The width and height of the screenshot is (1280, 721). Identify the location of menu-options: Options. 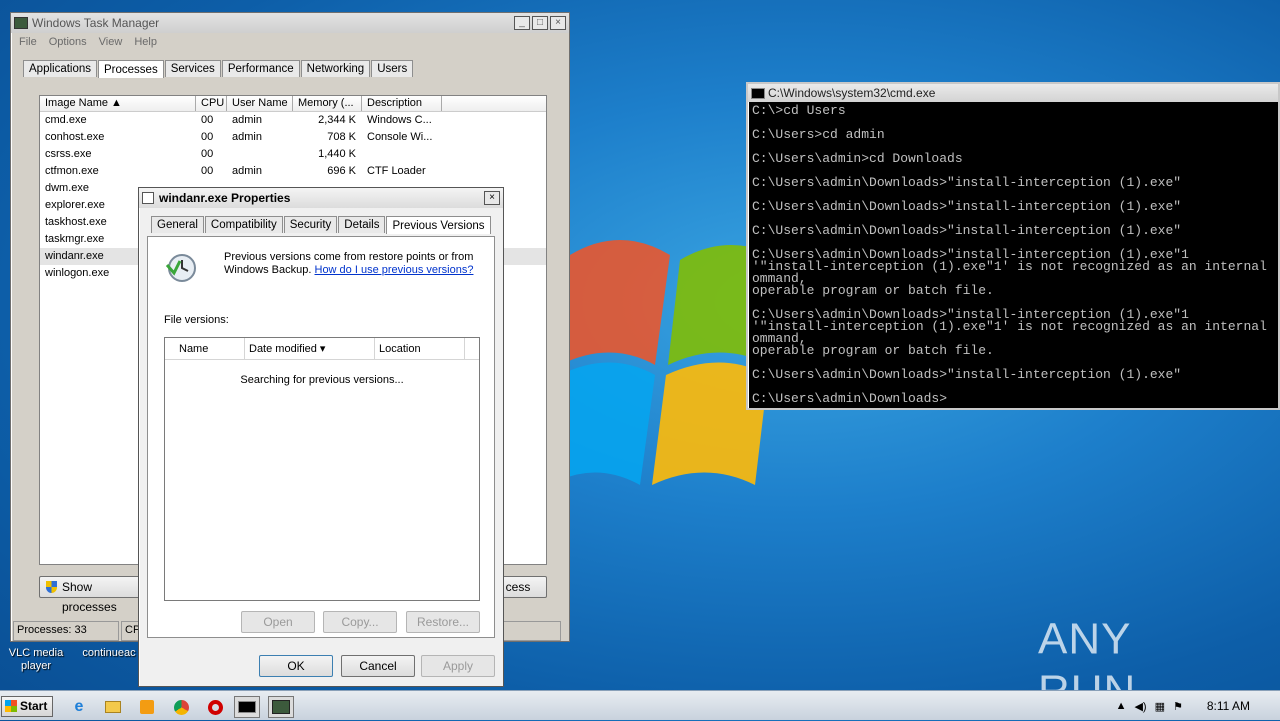
(68, 42).